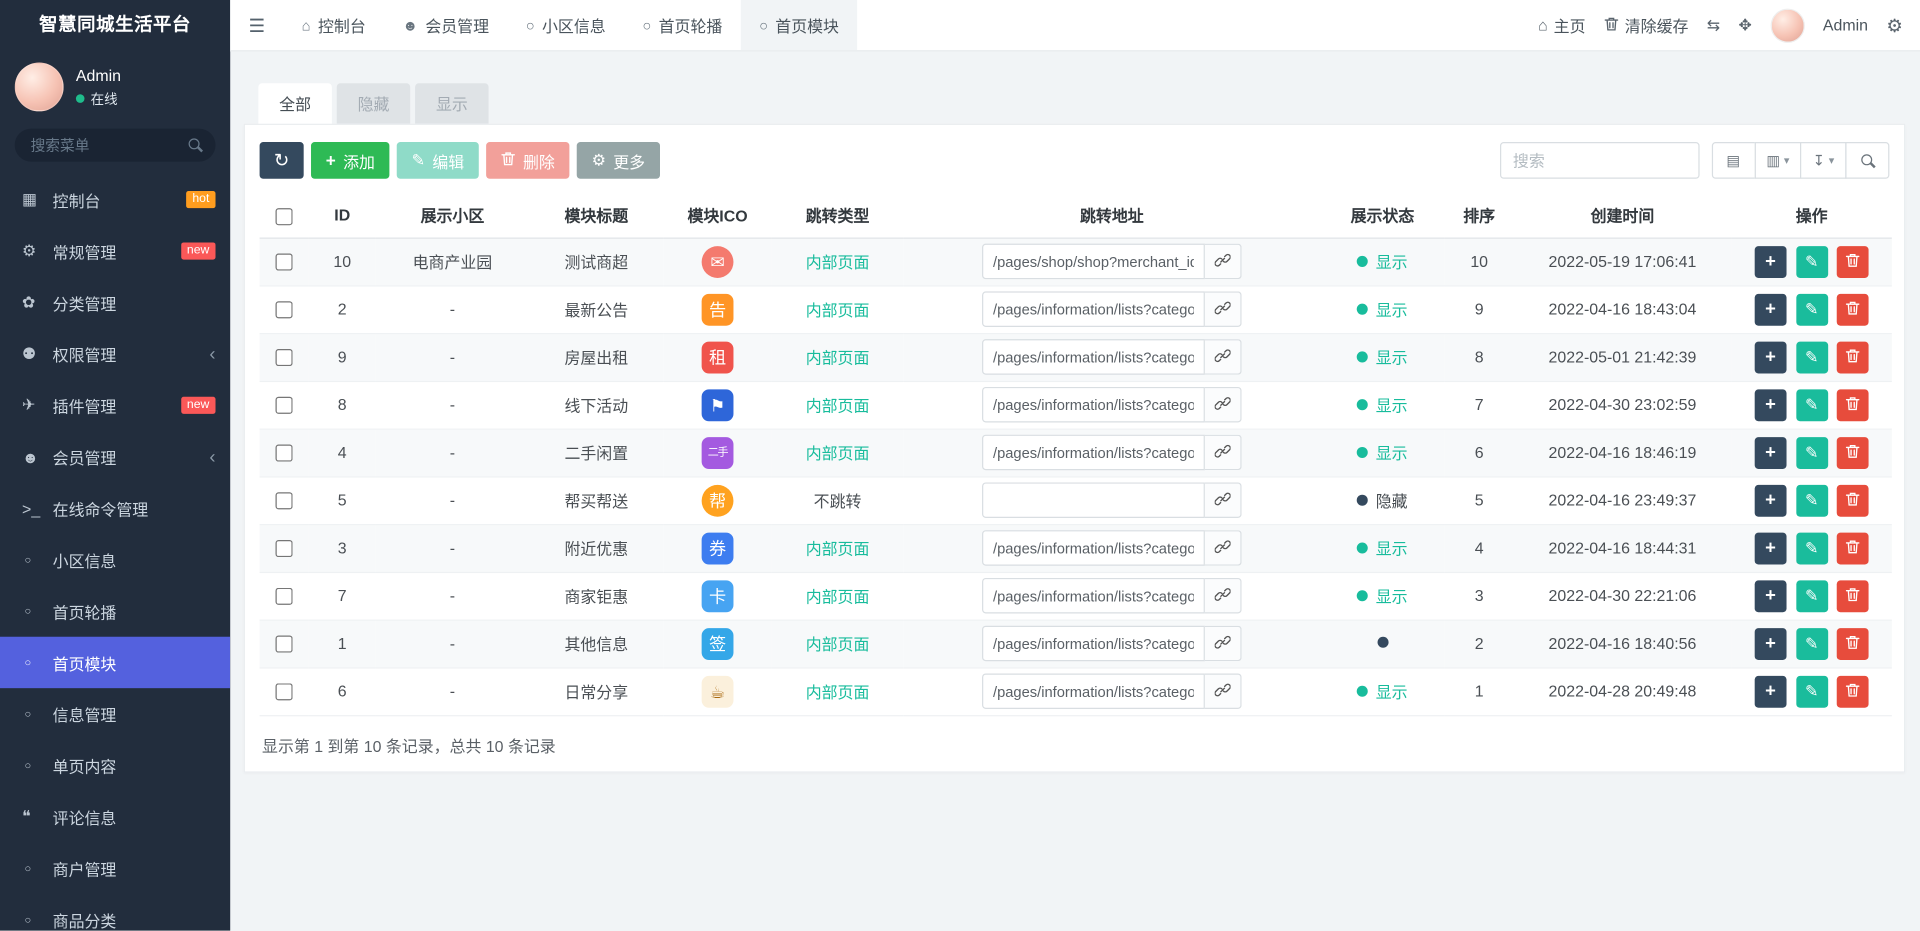  I want to click on topbar-tab: ☻ 会员管理, so click(445, 25).